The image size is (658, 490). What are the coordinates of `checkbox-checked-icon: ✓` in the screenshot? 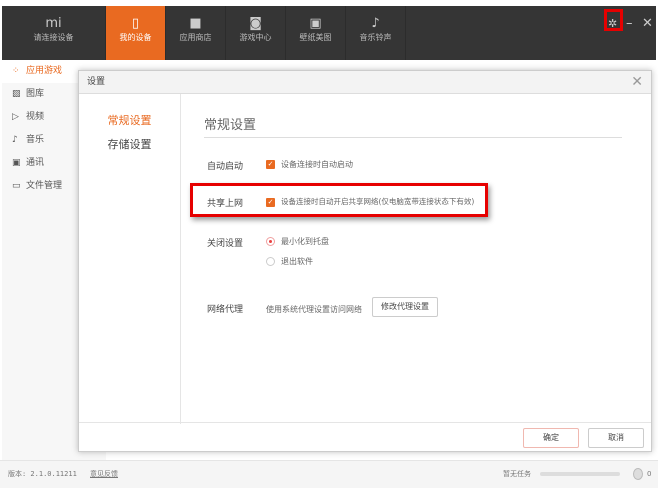 It's located at (270, 164).